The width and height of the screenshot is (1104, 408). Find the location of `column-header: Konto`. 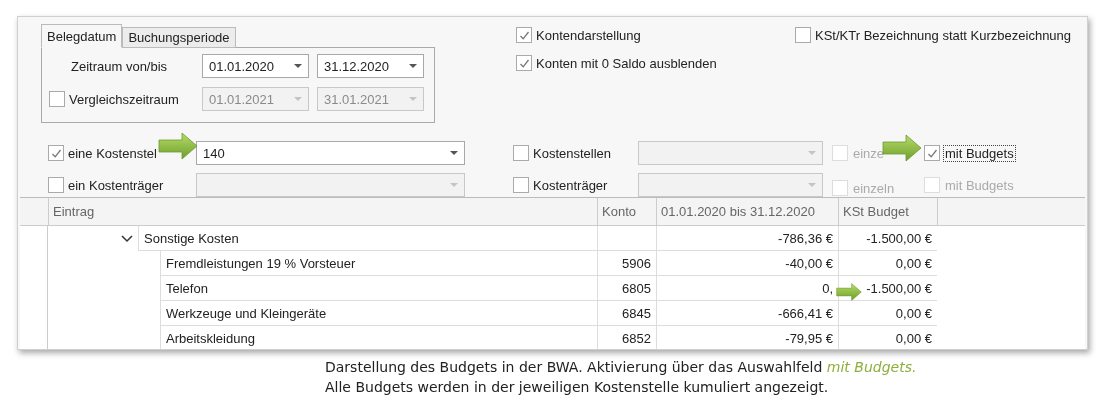

column-header: Konto is located at coordinates (626, 212).